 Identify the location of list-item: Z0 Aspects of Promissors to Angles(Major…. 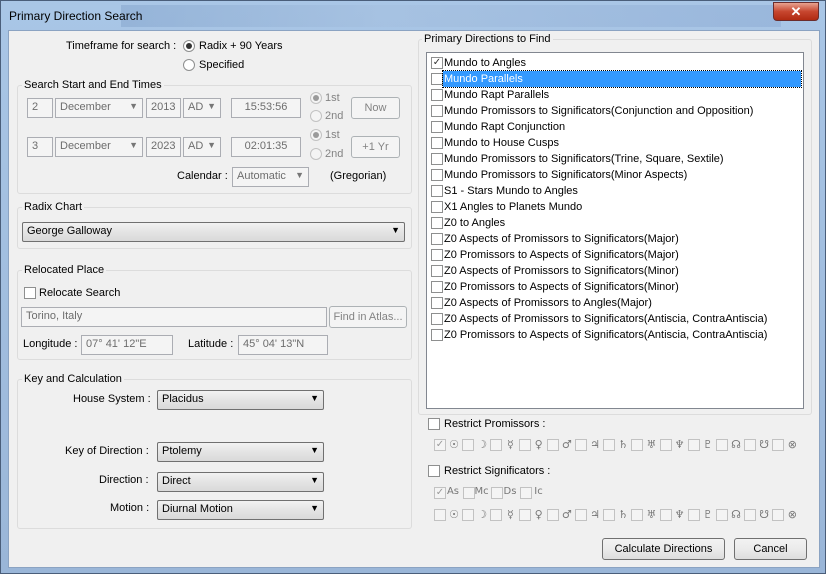
(615, 303).